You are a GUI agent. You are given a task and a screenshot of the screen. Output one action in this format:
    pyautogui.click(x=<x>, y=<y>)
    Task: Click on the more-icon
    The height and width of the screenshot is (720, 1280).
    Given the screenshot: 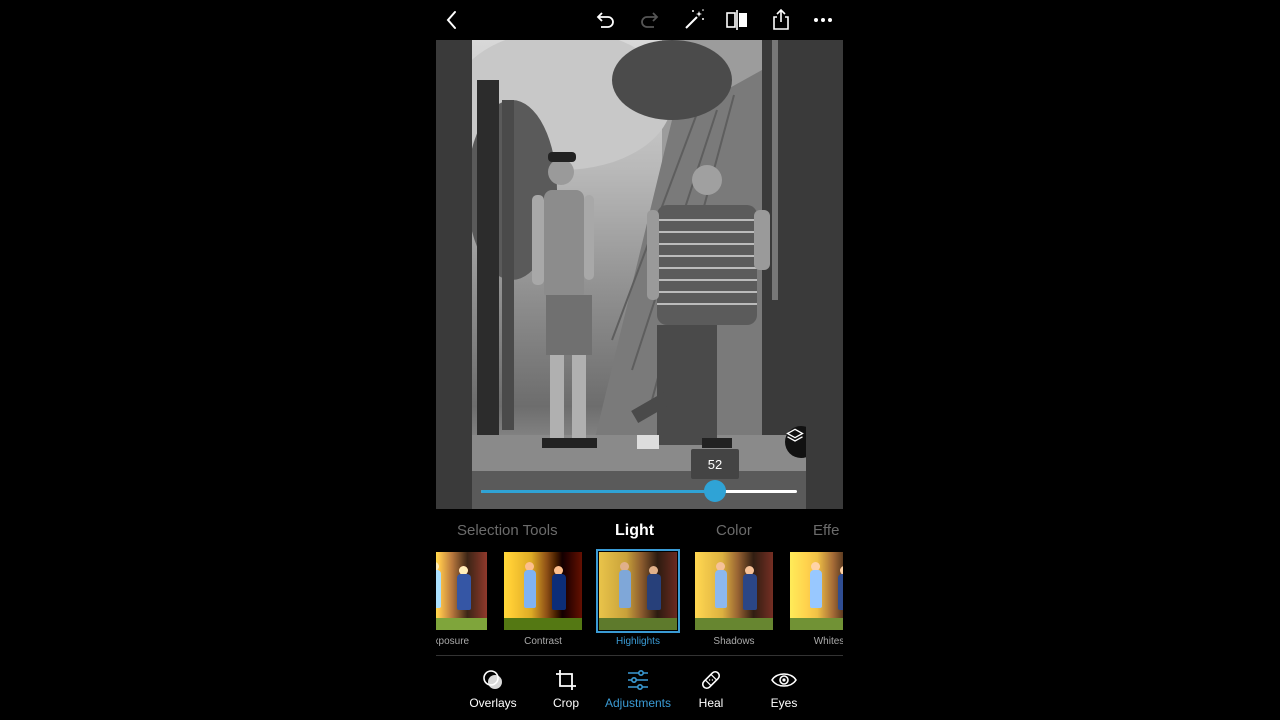 What is the action you would take?
    pyautogui.click(x=823, y=20)
    